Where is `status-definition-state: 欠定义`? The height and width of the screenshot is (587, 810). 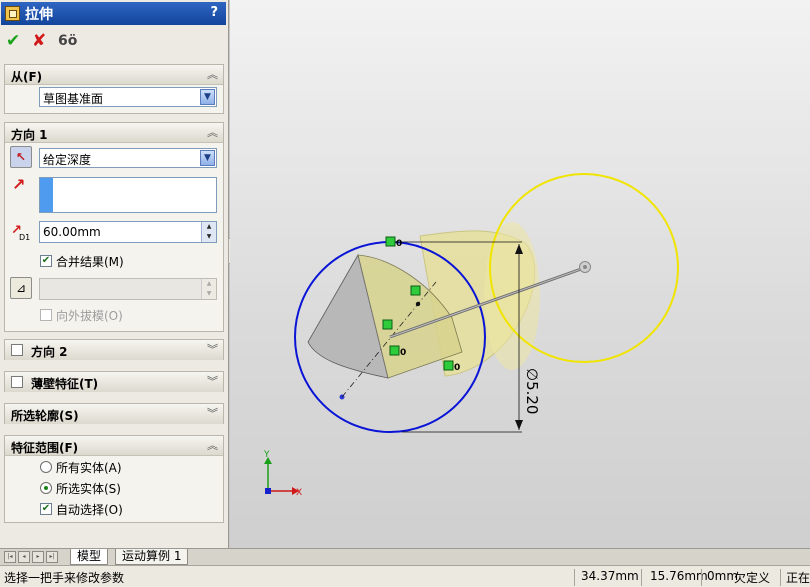 status-definition-state: 欠定义 is located at coordinates (752, 578).